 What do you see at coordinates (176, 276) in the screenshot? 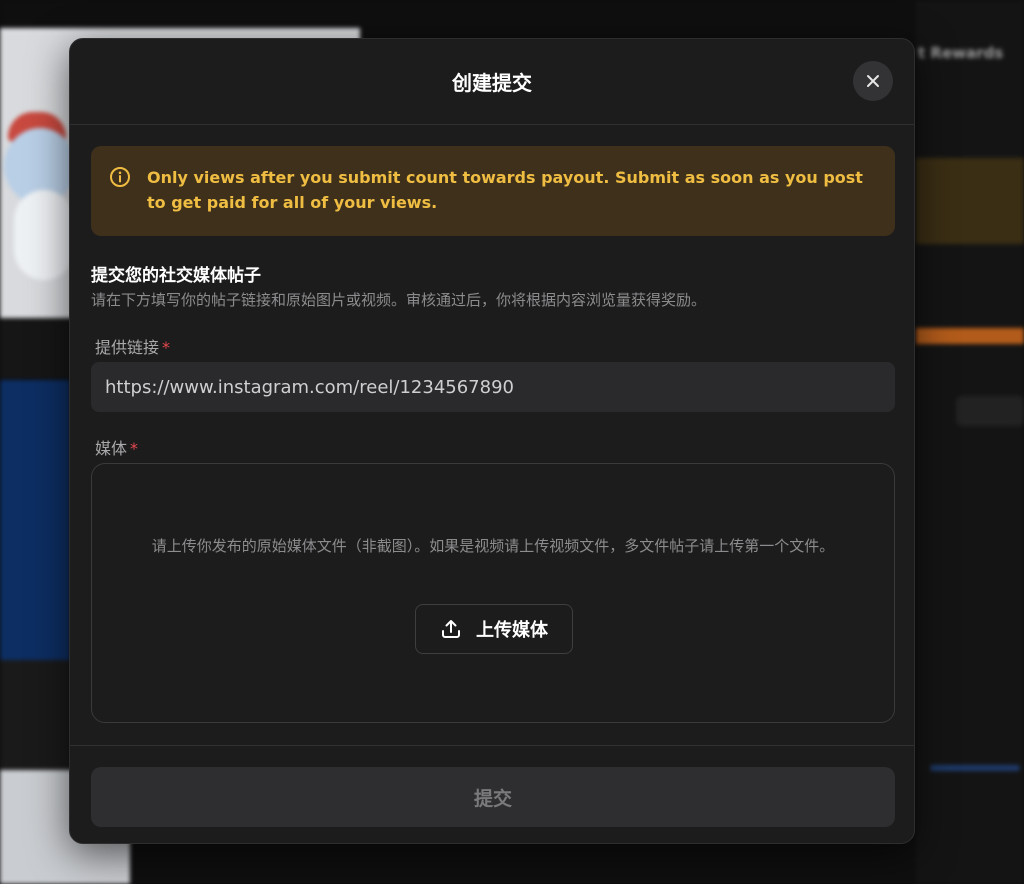
I see `section-title: 提交您的社交媒体帖子` at bounding box center [176, 276].